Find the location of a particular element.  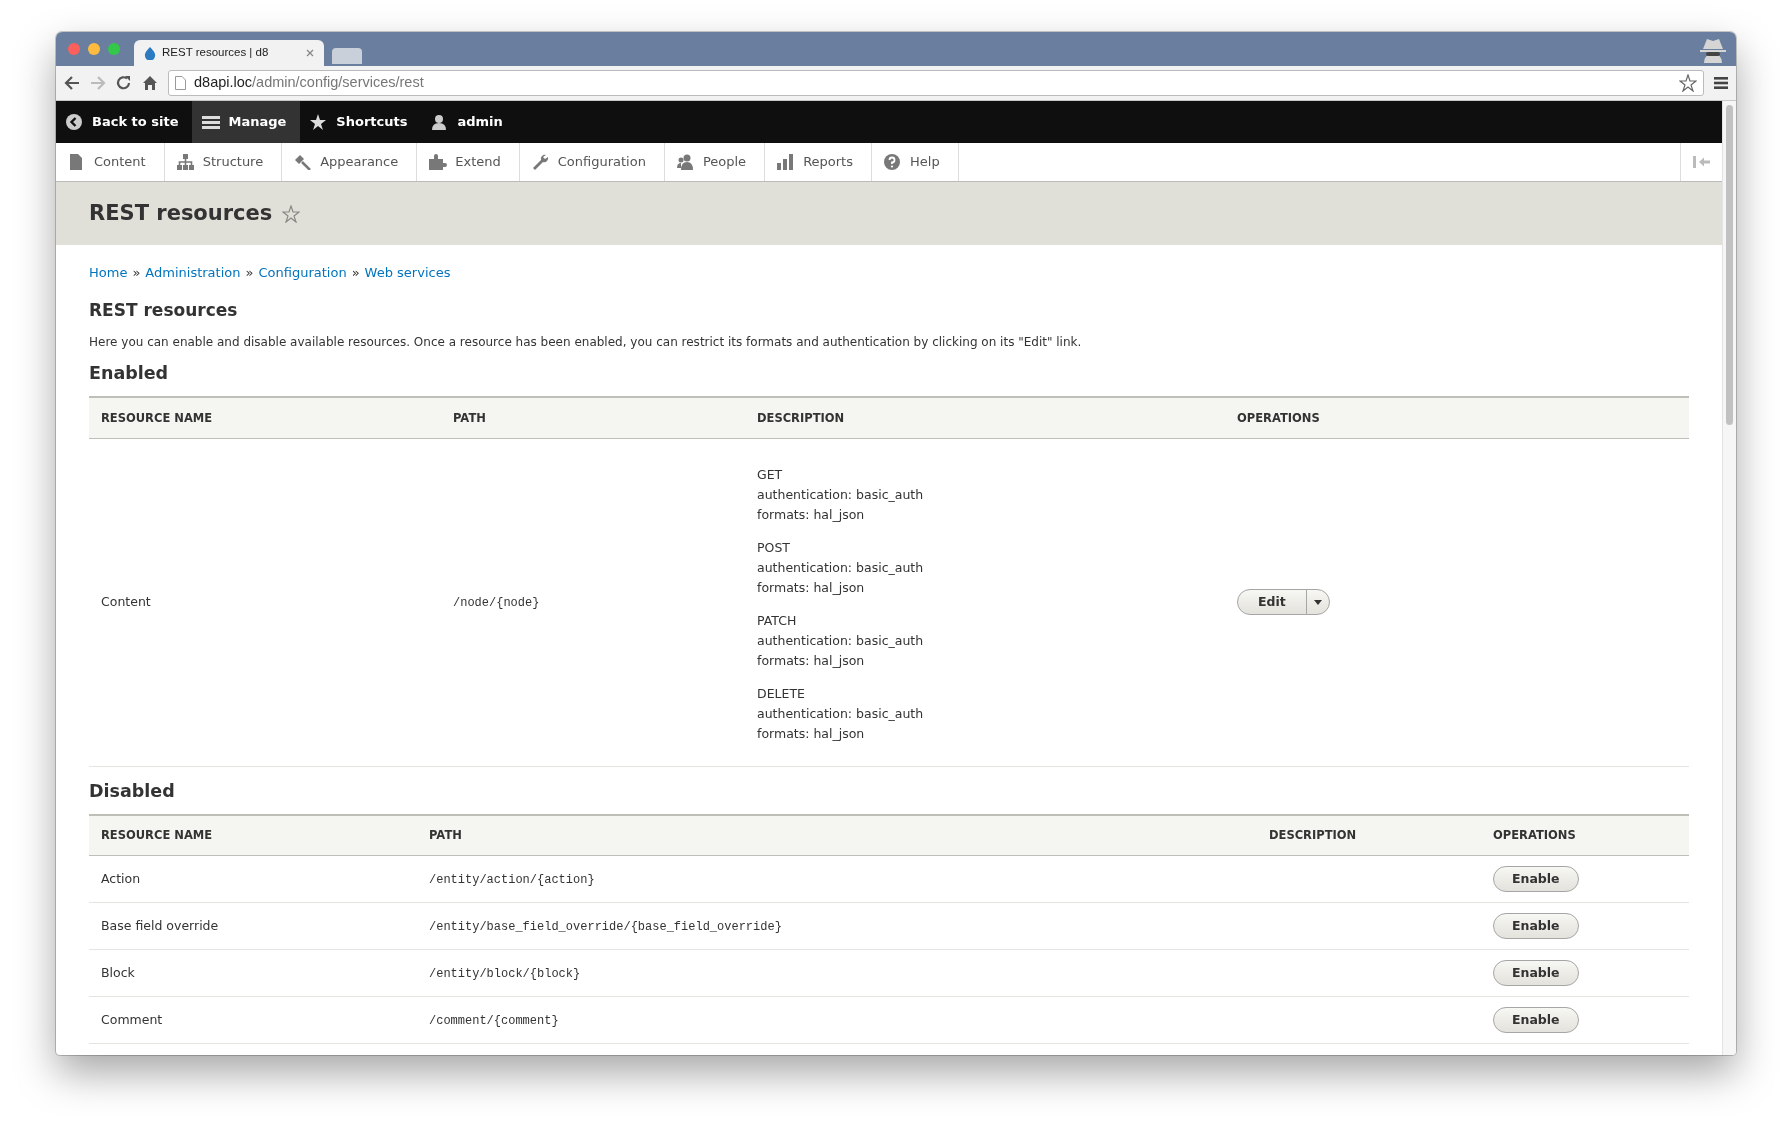

puzzle-icon is located at coordinates (438, 162).